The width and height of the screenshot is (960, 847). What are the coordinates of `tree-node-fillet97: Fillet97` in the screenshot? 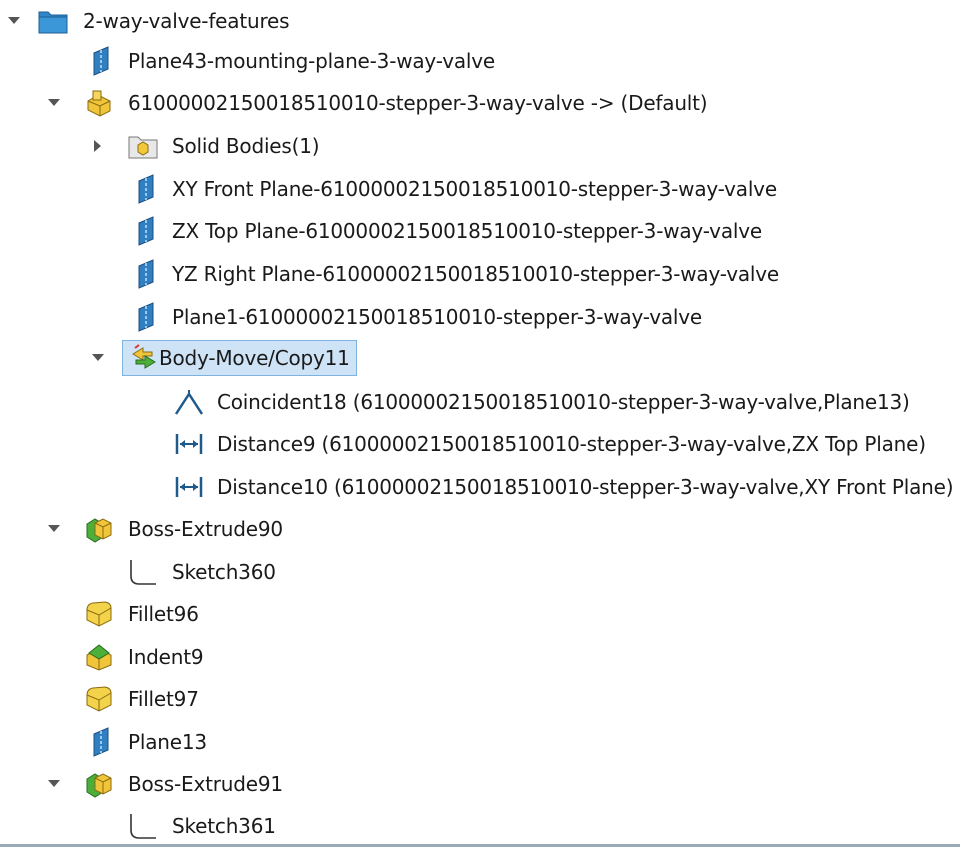 It's located at (480, 699).